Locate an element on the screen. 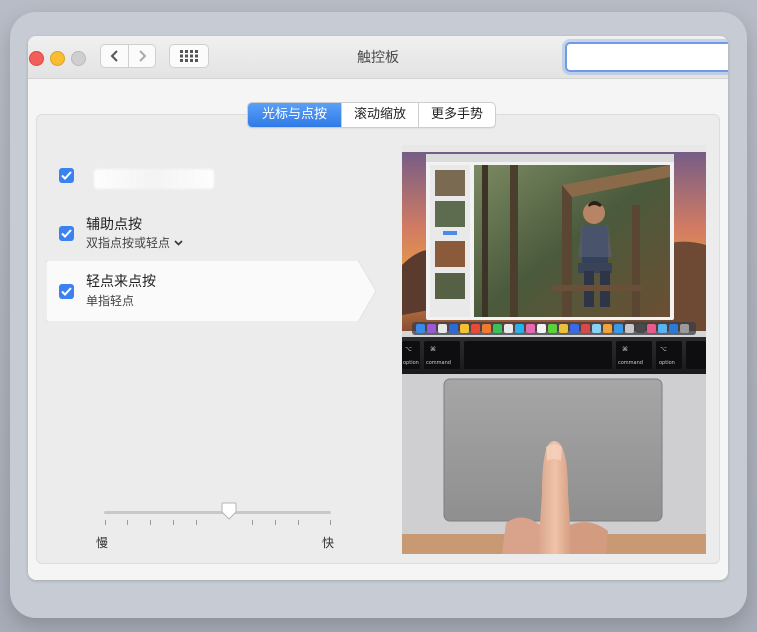 The image size is (757, 632). tracking-speed-slider is located at coordinates (217, 512).